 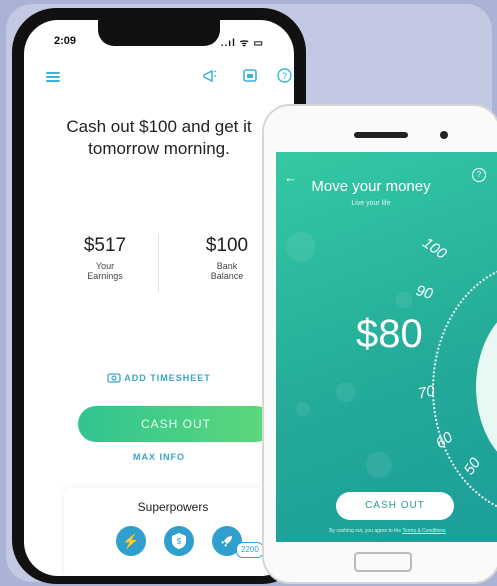 I want to click on dial-tick-100: 100, so click(x=434, y=248).